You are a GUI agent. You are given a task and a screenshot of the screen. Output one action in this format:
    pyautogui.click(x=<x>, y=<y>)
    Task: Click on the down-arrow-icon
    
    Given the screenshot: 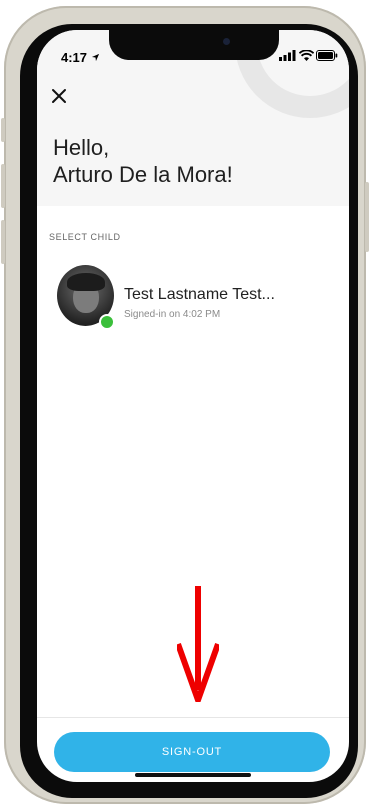 What is the action you would take?
    pyautogui.click(x=198, y=644)
    